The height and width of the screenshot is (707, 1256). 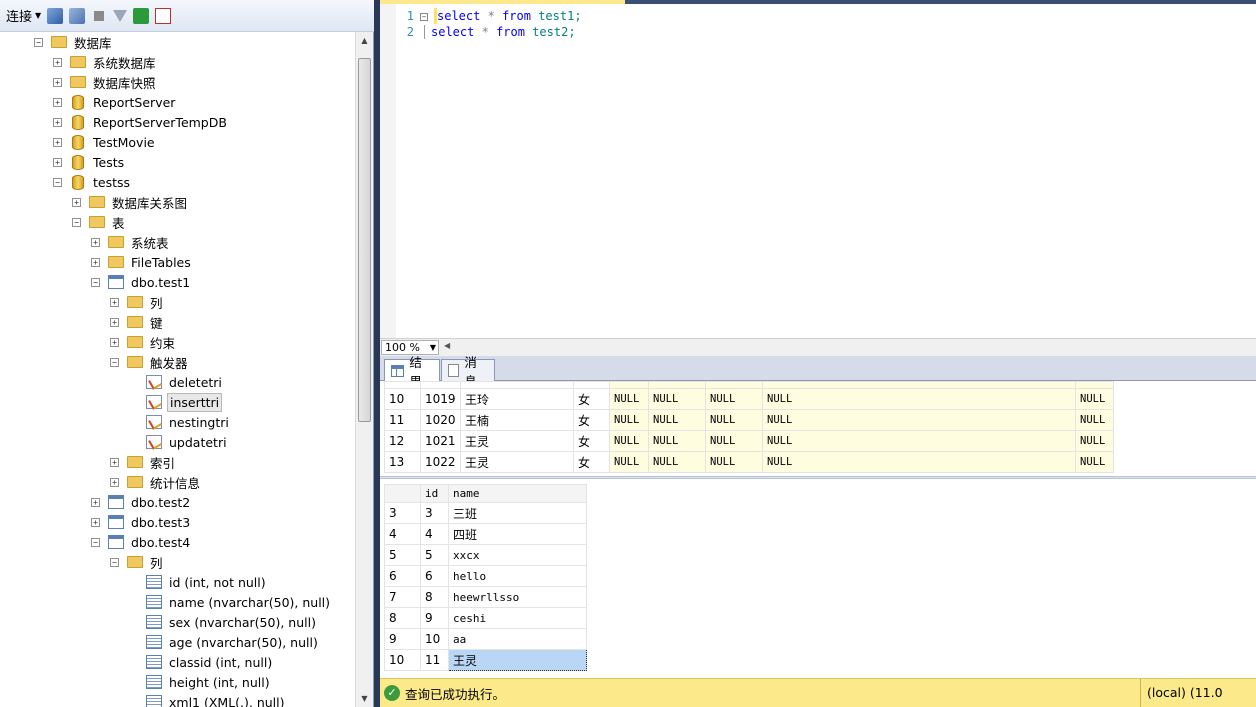 I want to click on table-row: 7 8 heewrllsso, so click(x=485, y=597).